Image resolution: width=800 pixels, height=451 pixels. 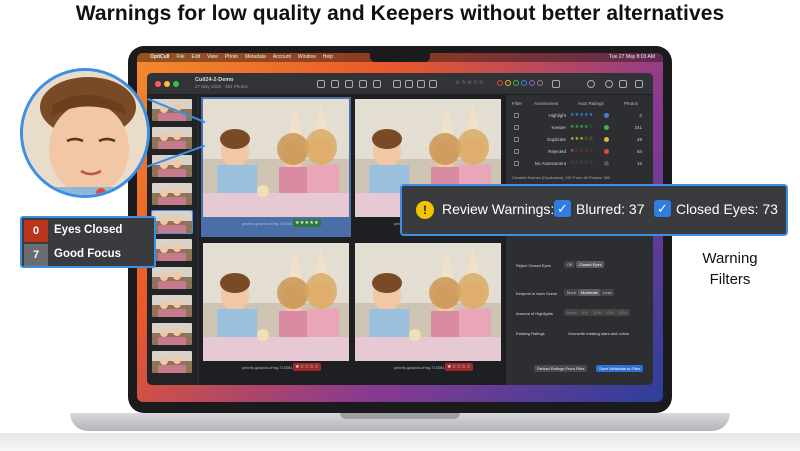 I want to click on rating-filter-stars: ☆☆☆☆☆, so click(x=469, y=82).